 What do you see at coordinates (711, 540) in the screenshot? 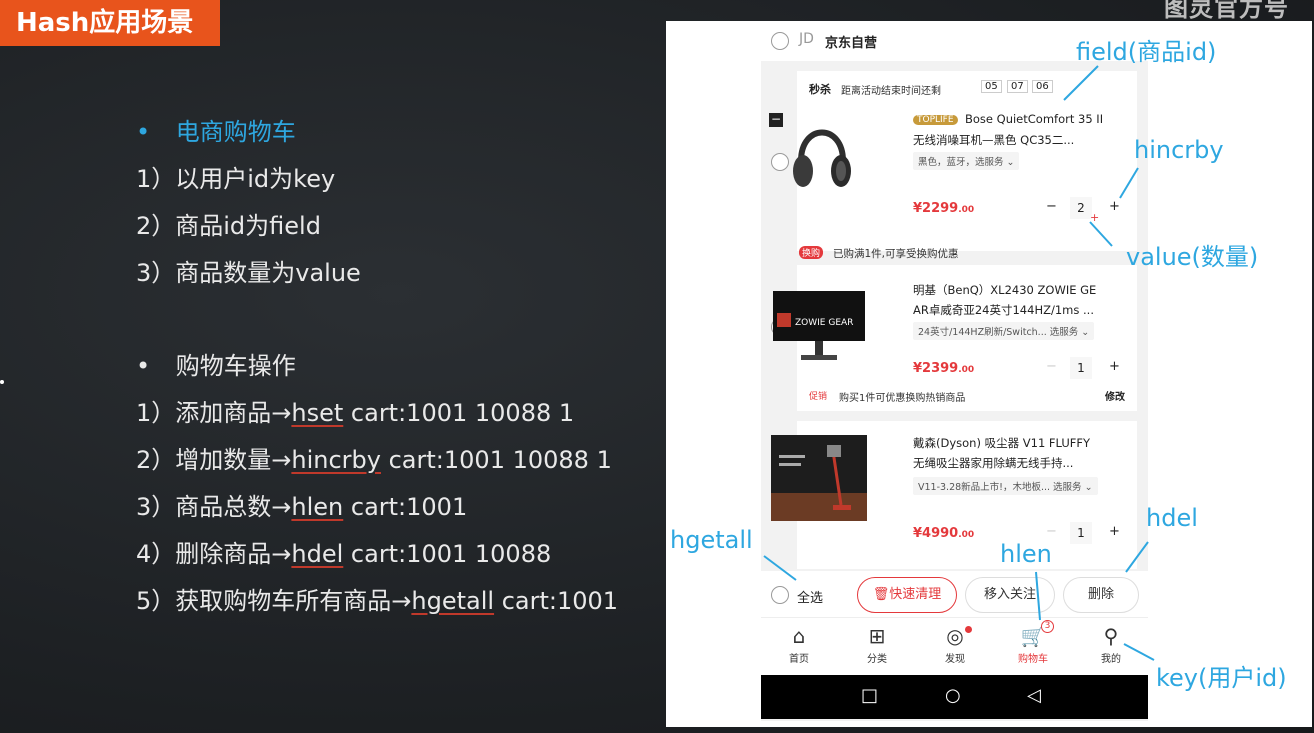
I see `annotation-hgetall: hgetall` at bounding box center [711, 540].